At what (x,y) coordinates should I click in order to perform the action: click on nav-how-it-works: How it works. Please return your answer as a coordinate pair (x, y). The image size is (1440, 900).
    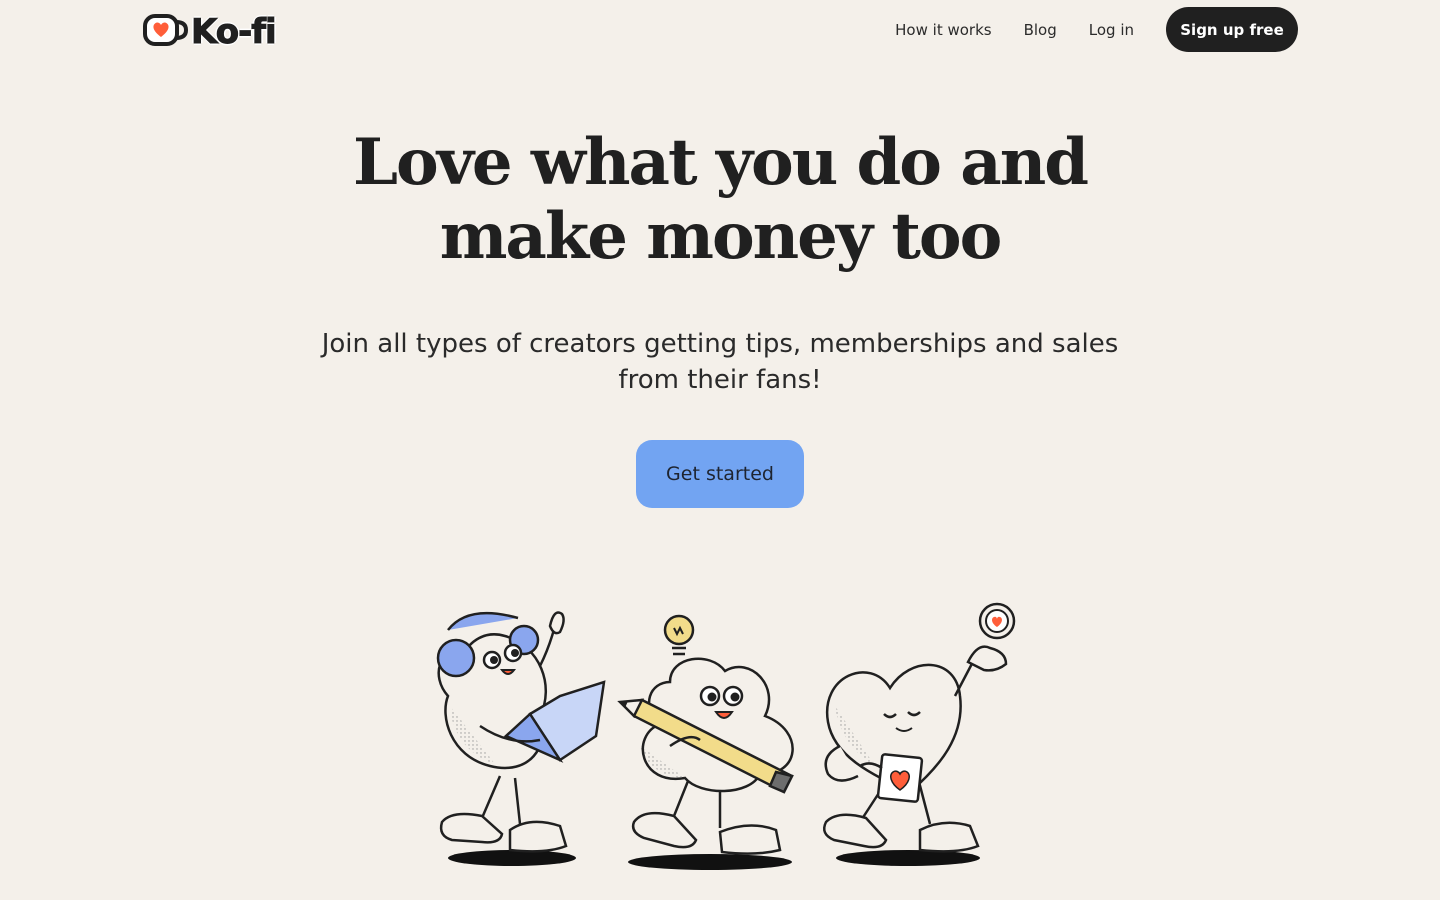
    Looking at the image, I should click on (943, 30).